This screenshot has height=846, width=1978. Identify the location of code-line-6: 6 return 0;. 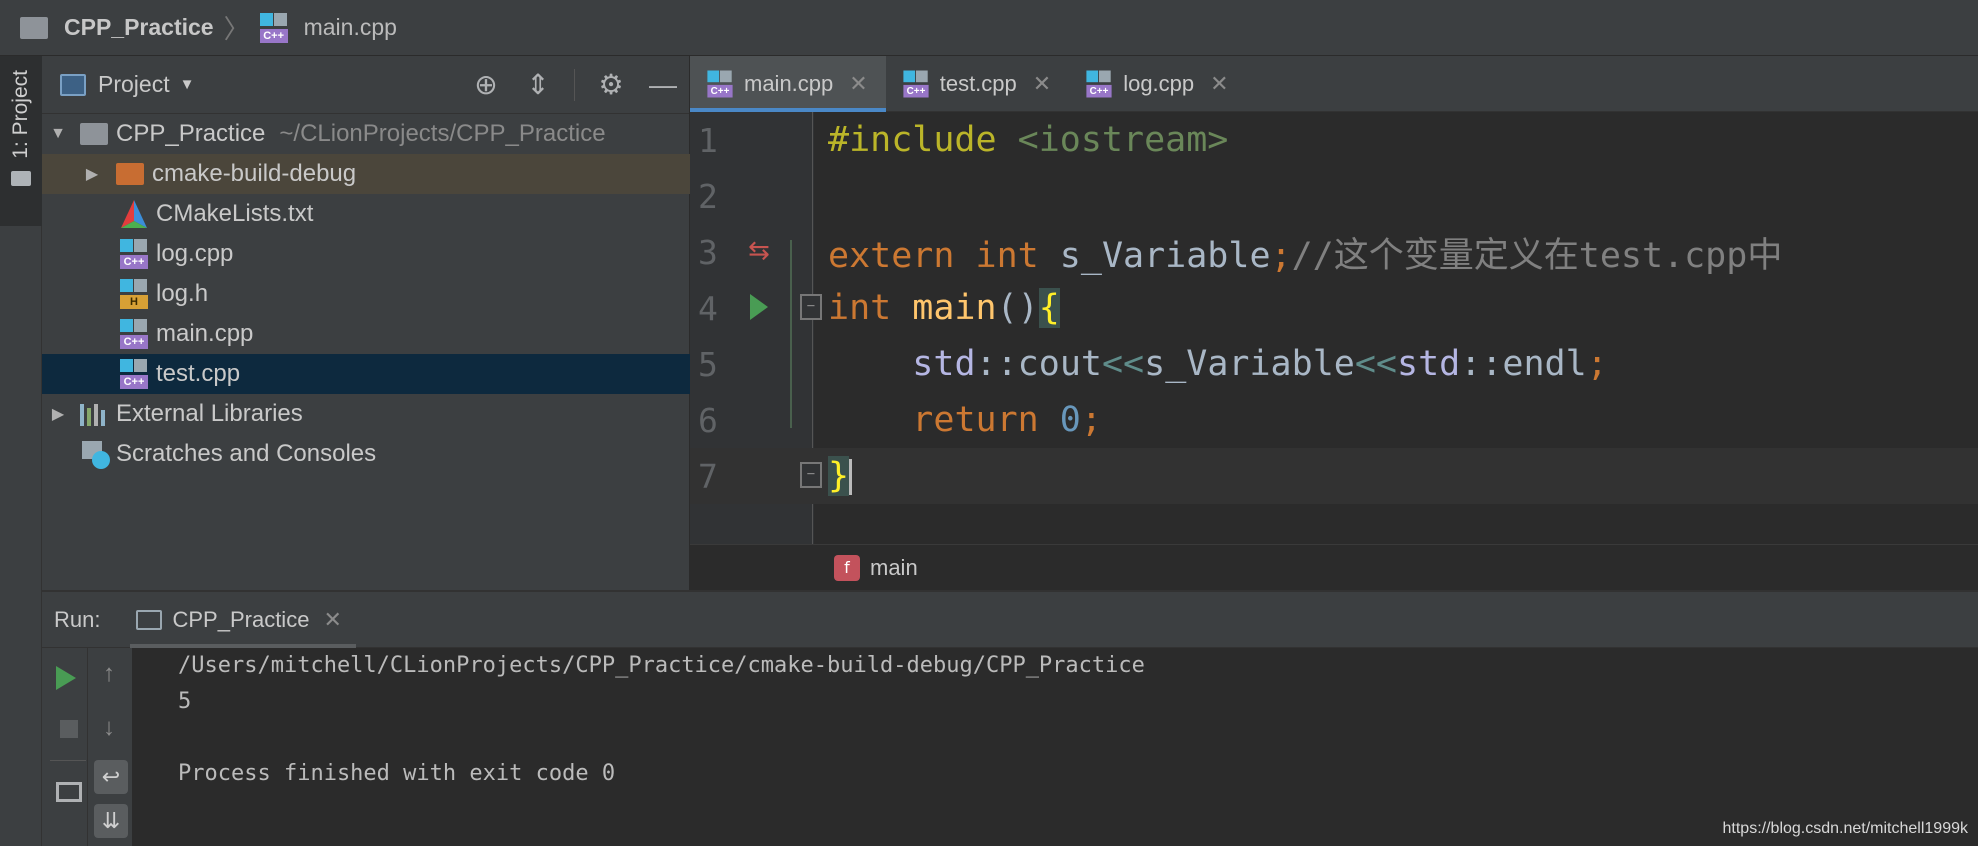
(1334, 420).